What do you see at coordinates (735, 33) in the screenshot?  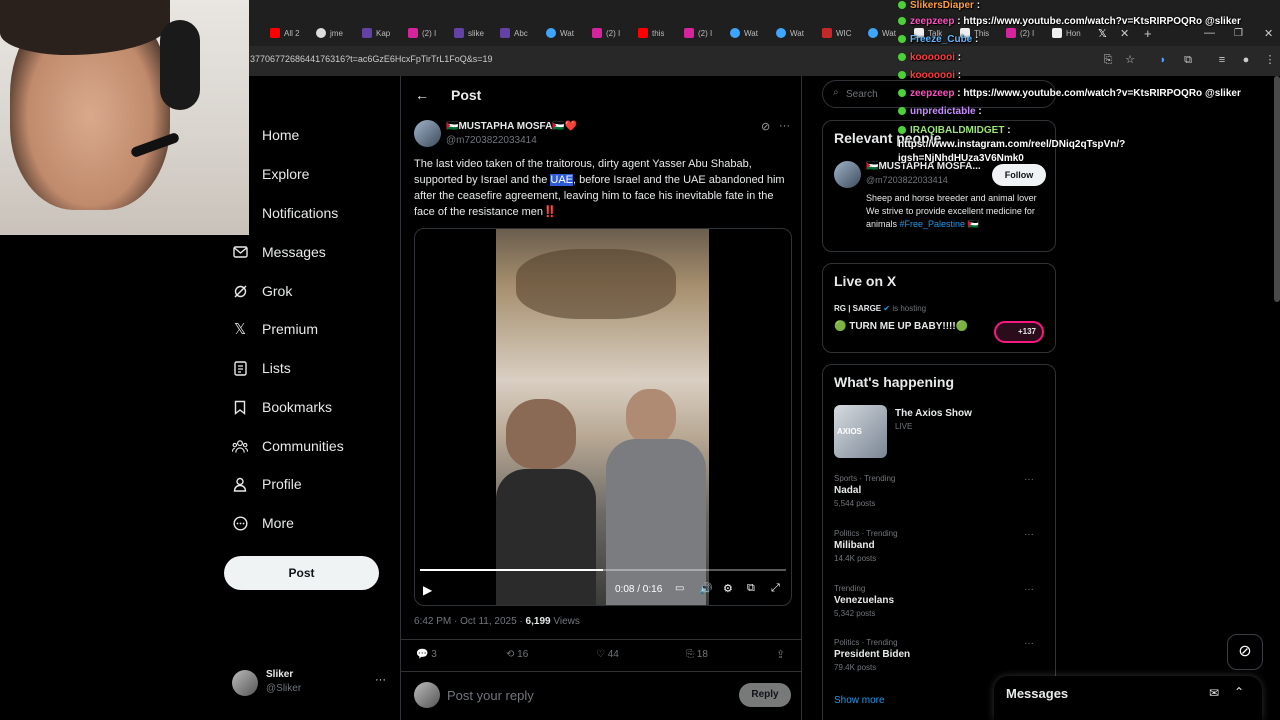 I see `watch-icon` at bounding box center [735, 33].